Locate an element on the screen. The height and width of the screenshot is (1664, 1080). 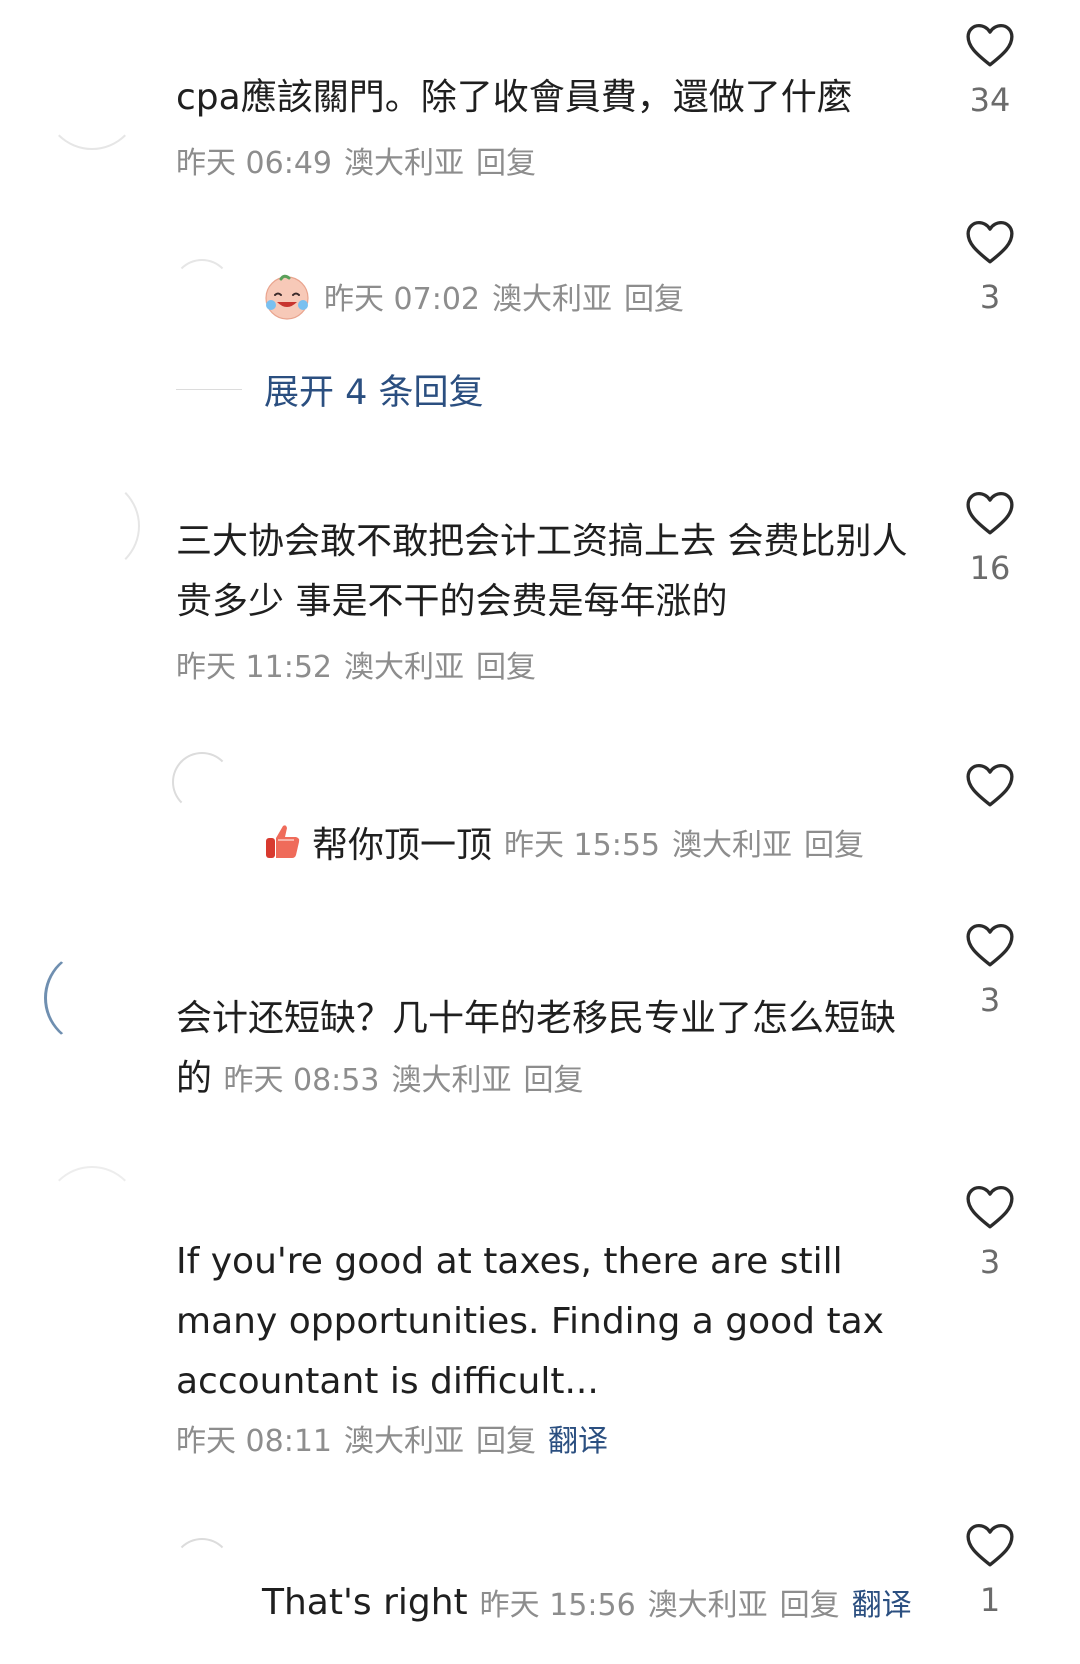
reply-text: 帮你顶一顶 is located at coordinates (402, 845).